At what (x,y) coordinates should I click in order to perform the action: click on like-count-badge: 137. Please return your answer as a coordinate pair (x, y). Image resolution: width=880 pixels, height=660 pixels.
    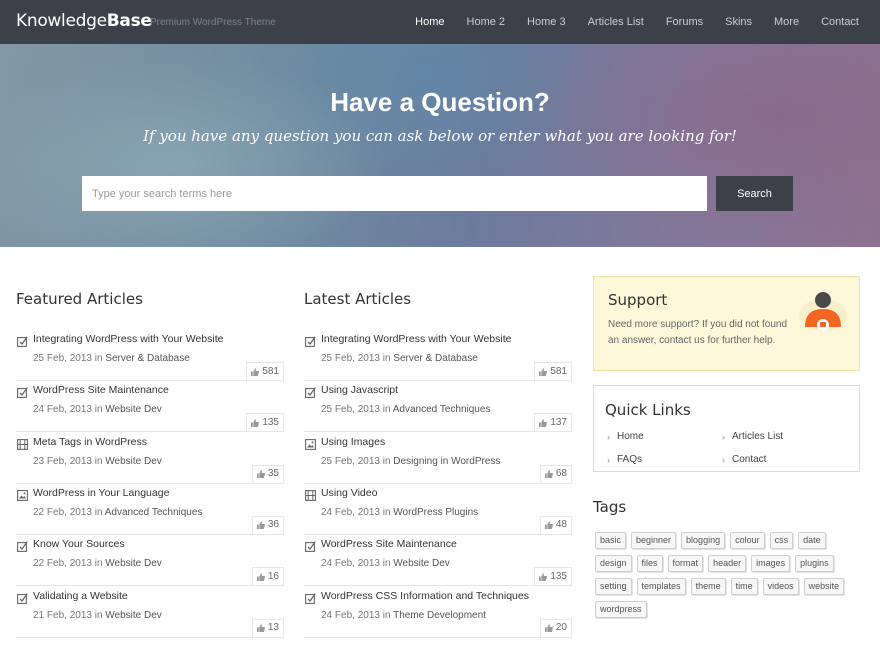
    Looking at the image, I should click on (553, 422).